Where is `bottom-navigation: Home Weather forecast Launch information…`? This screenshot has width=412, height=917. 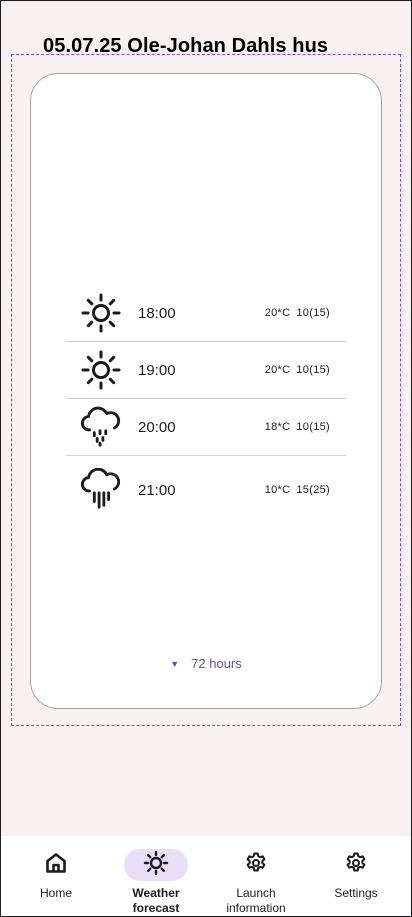
bottom-navigation: Home Weather forecast Launch information… is located at coordinates (206, 876).